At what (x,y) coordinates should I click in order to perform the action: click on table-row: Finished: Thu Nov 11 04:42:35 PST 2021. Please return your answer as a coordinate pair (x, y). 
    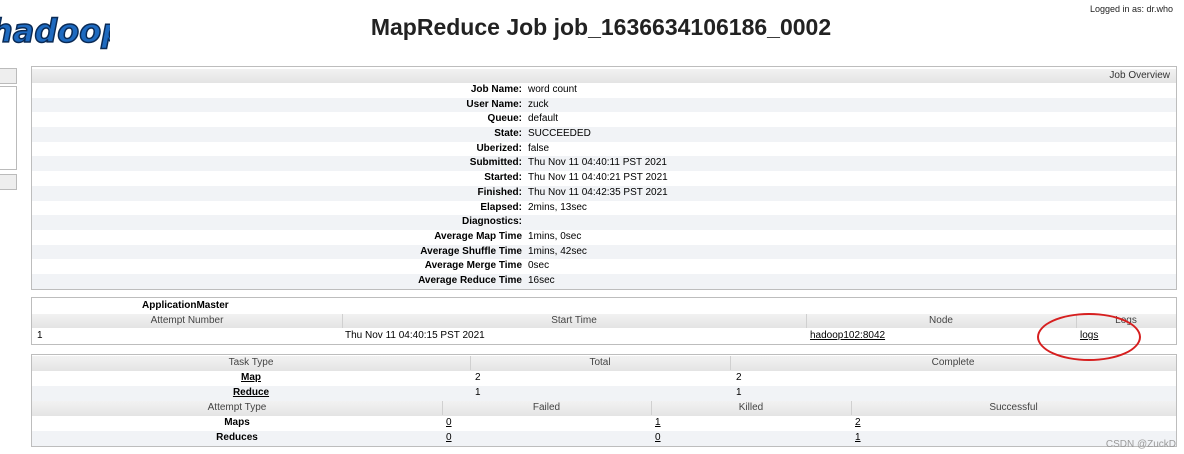
    Looking at the image, I should click on (604, 193).